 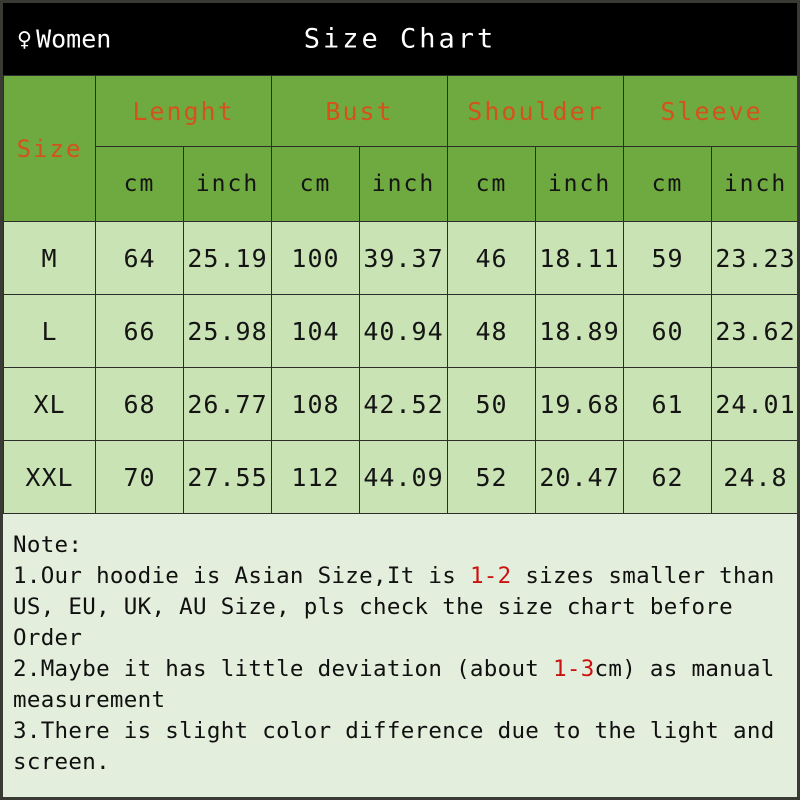 I want to click on cell-shoulder-cm: 48, so click(x=491, y=331).